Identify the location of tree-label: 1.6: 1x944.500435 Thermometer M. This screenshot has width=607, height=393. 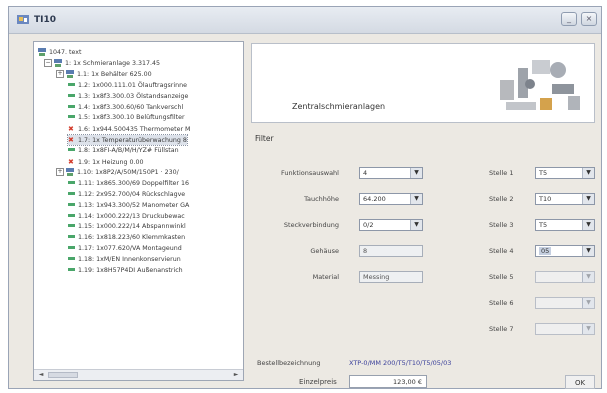
(134, 130).